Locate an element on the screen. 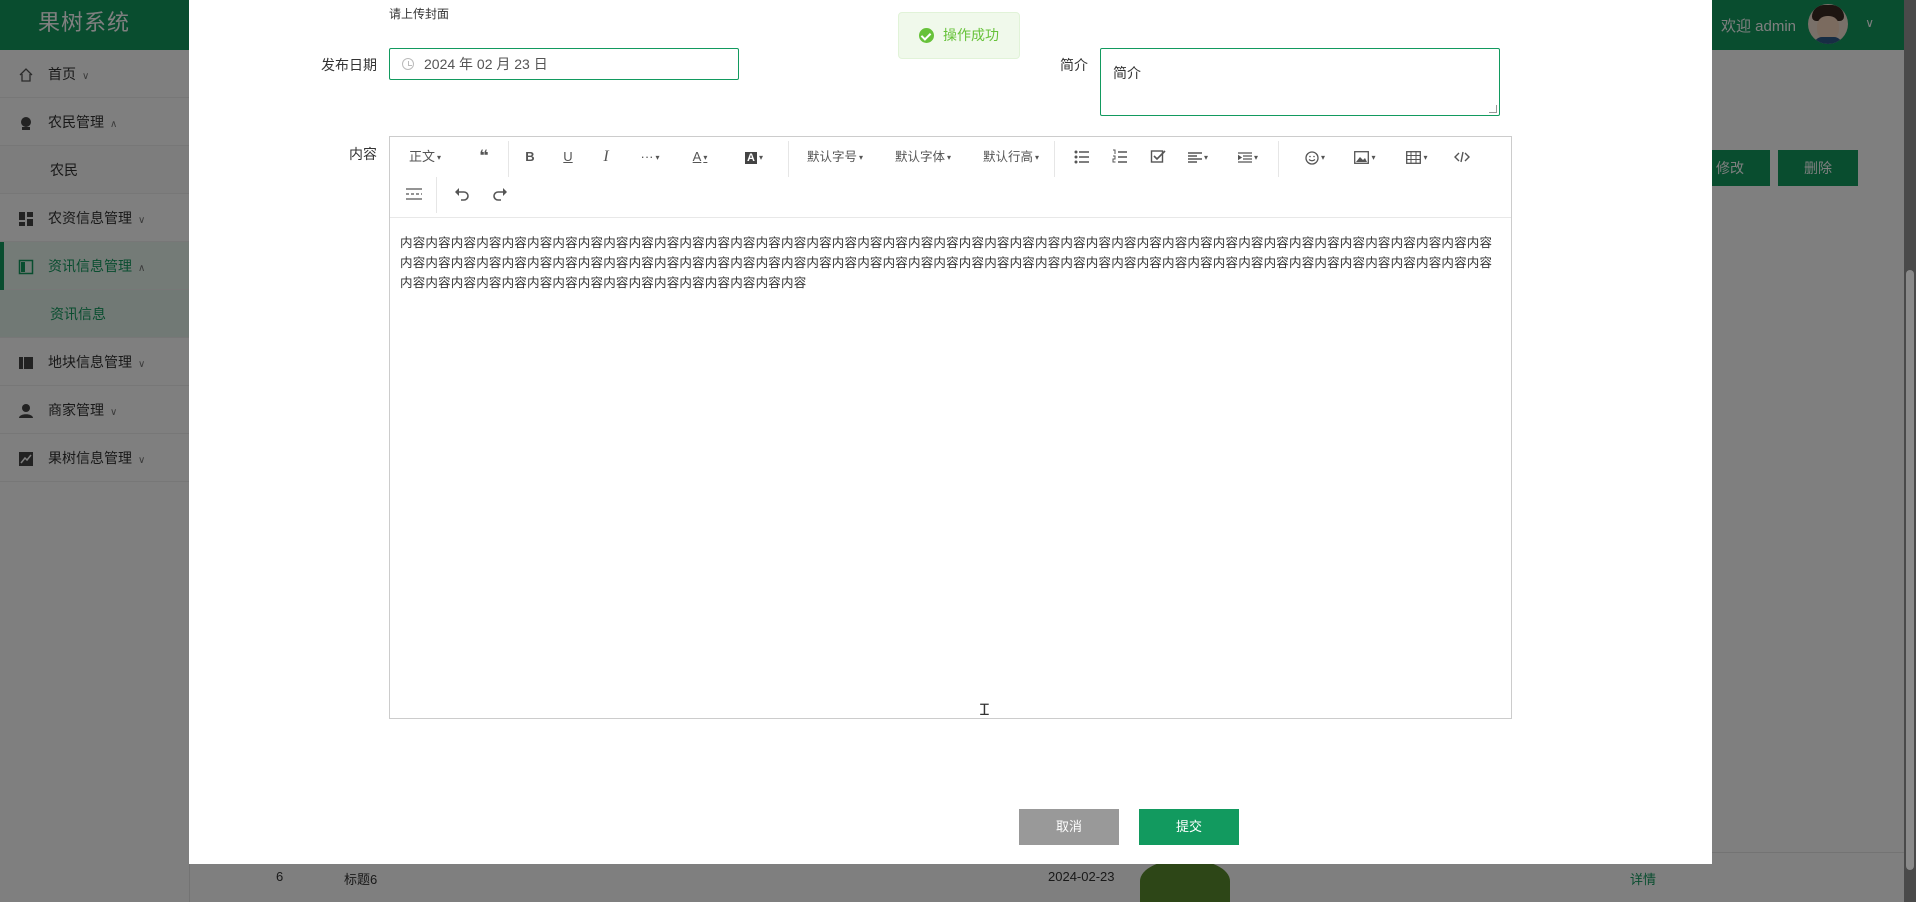 The image size is (1916, 902). resize-handle-icon is located at coordinates (1493, 109).